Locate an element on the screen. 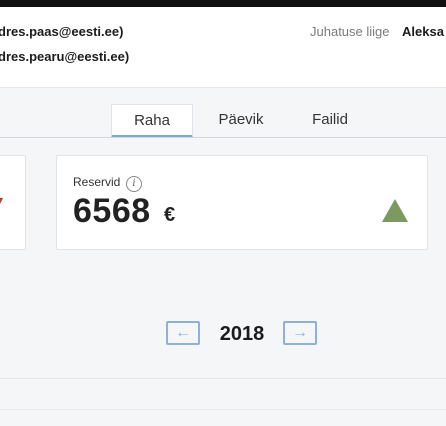 The image size is (446, 426). person-name: Aleksa is located at coordinates (423, 31).